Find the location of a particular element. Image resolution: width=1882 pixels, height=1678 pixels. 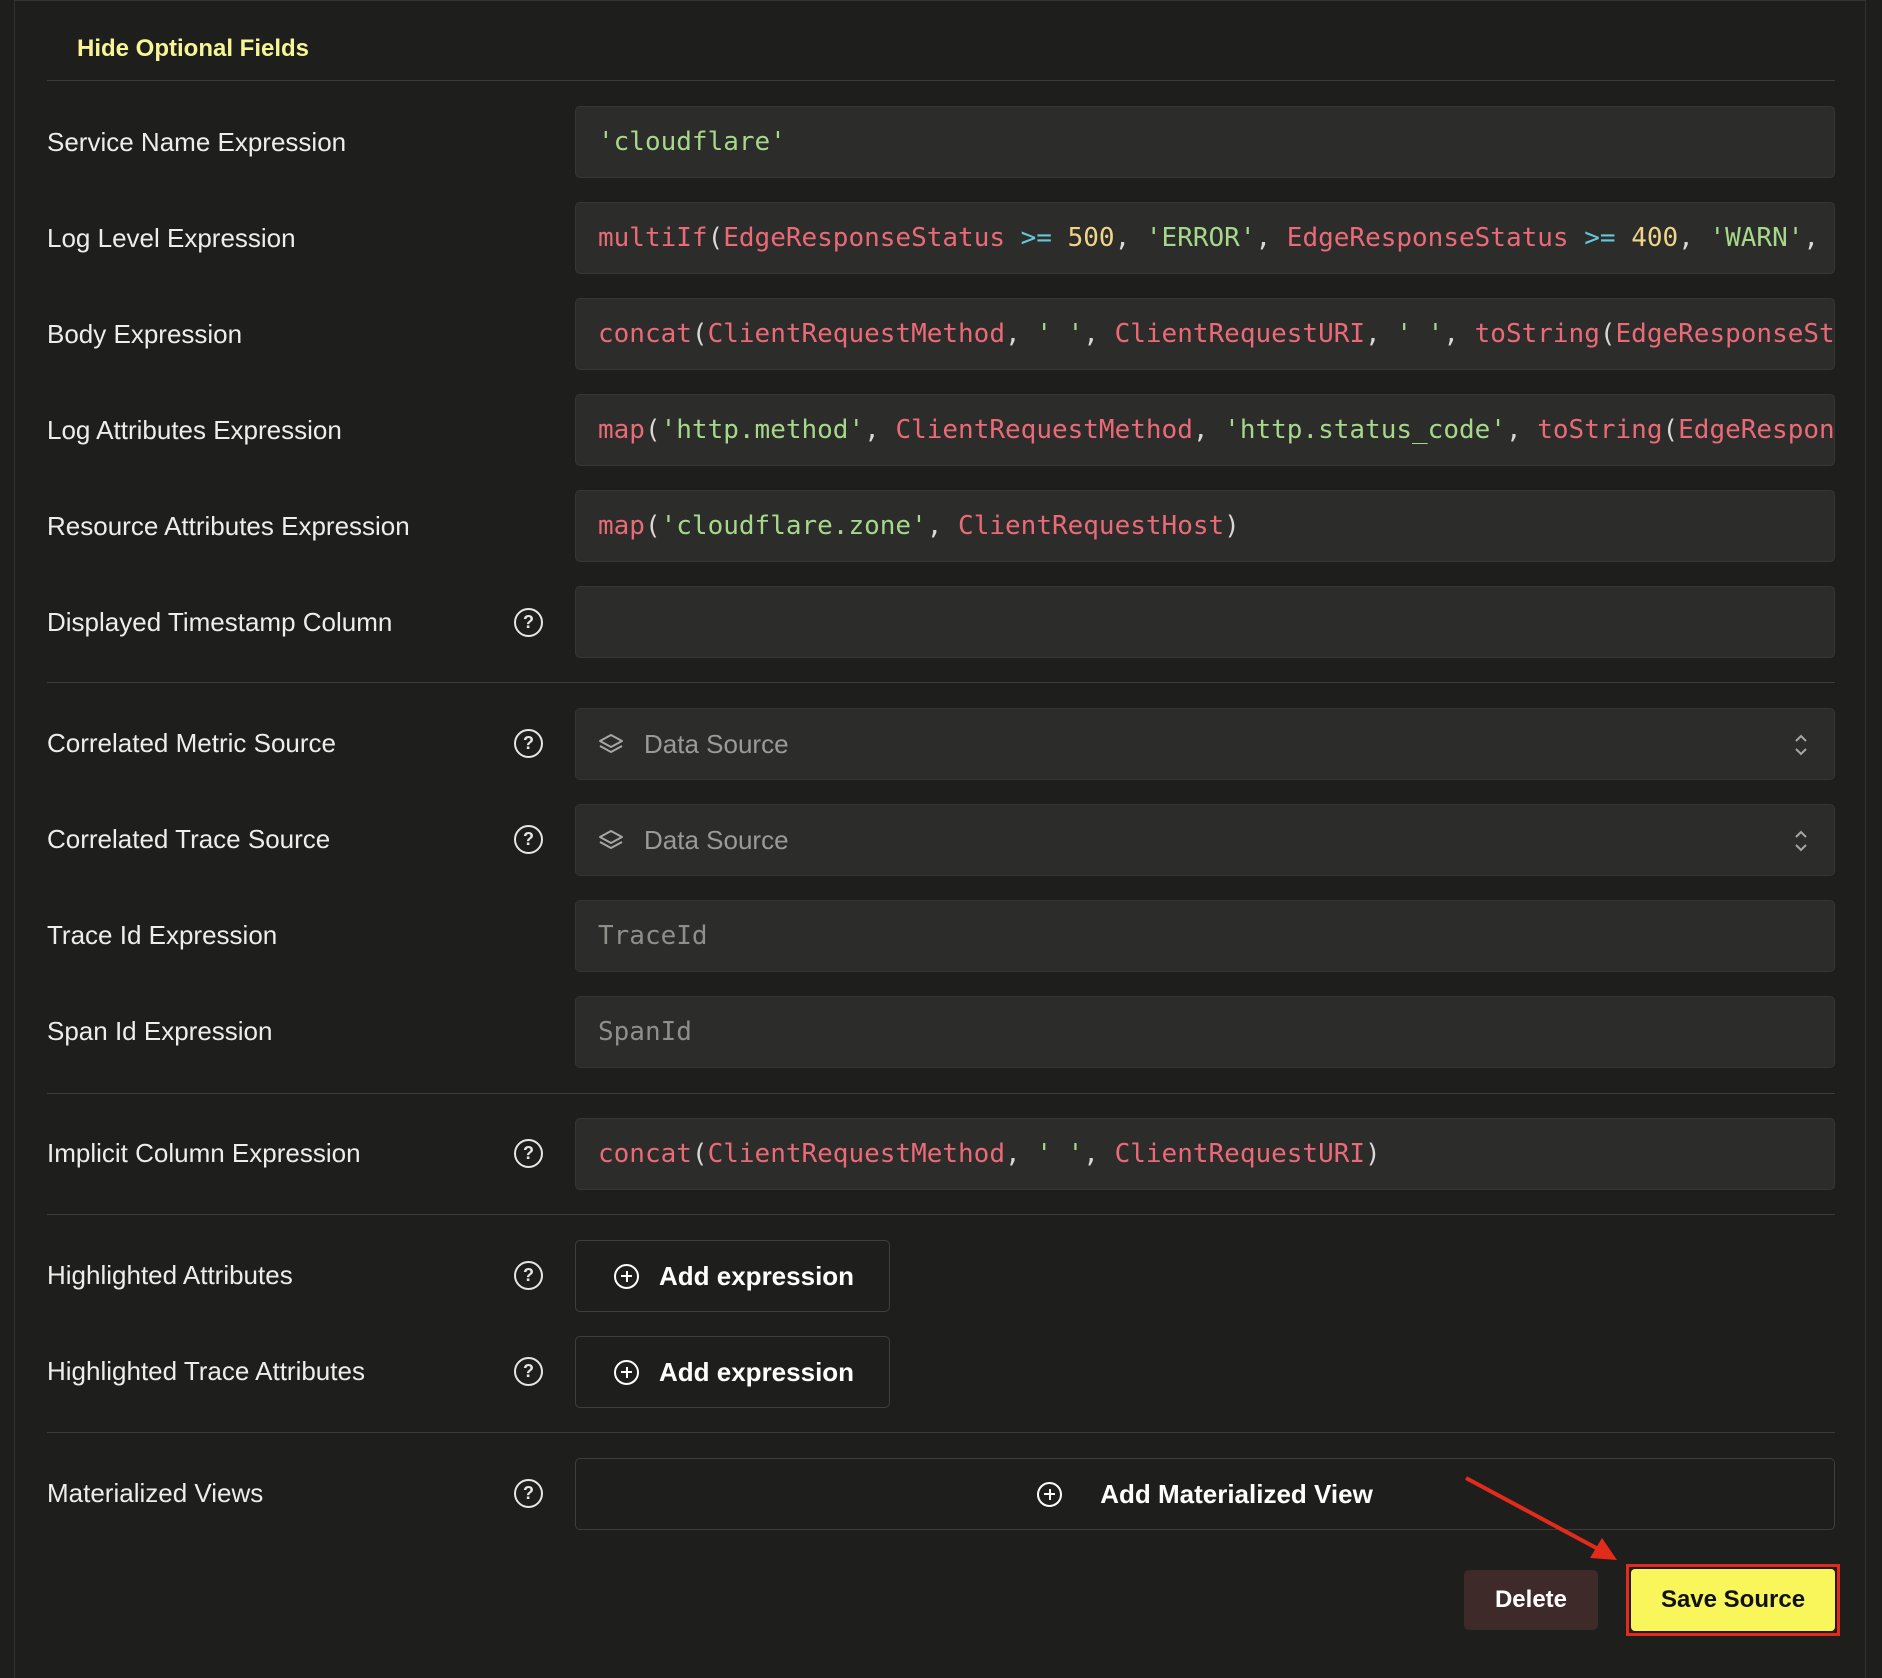

correlated-trace-label: Correlated Trace Source is located at coordinates (189, 839).